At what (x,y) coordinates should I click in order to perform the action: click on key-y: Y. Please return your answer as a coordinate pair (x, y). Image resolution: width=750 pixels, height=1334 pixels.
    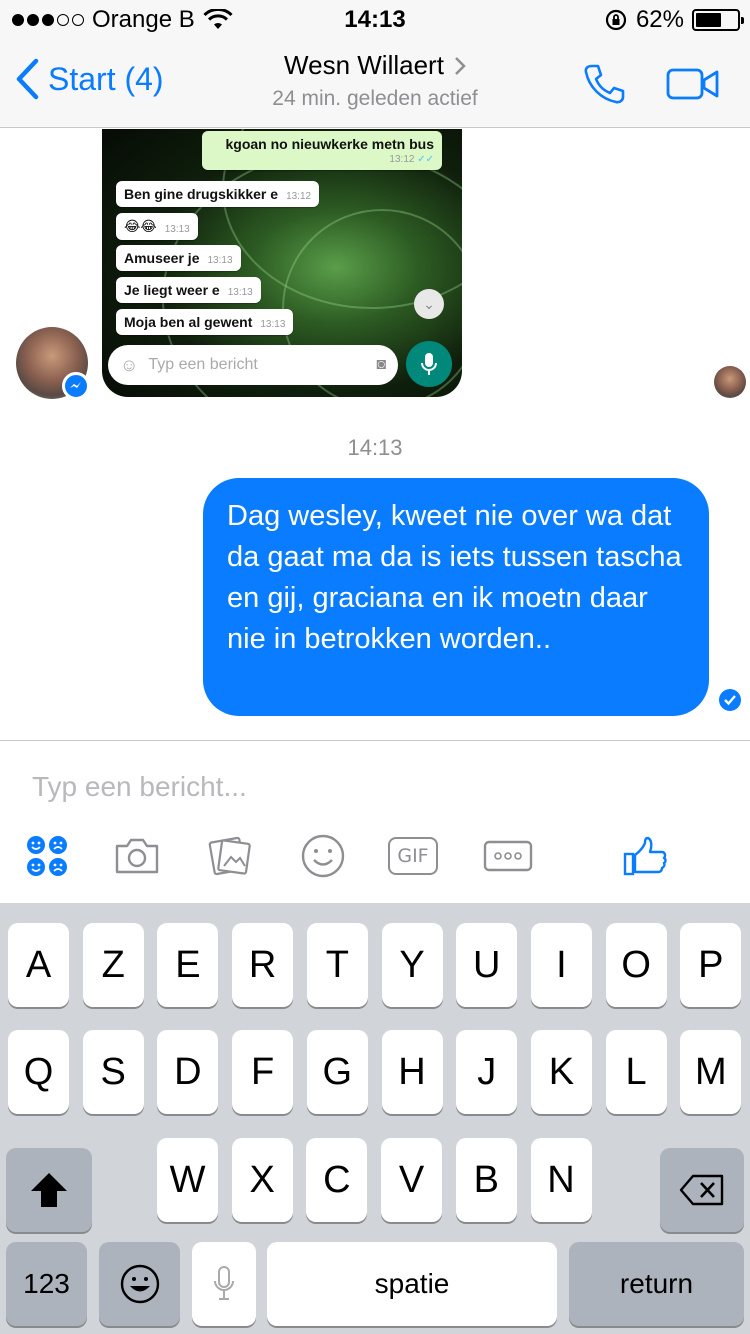
    Looking at the image, I should click on (412, 965).